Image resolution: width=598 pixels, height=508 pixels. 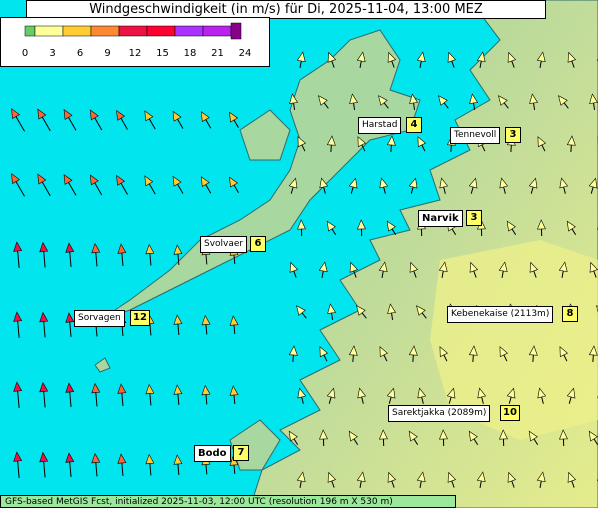 What do you see at coordinates (190, 53) in the screenshot?
I see `legend-tick: 18` at bounding box center [190, 53].